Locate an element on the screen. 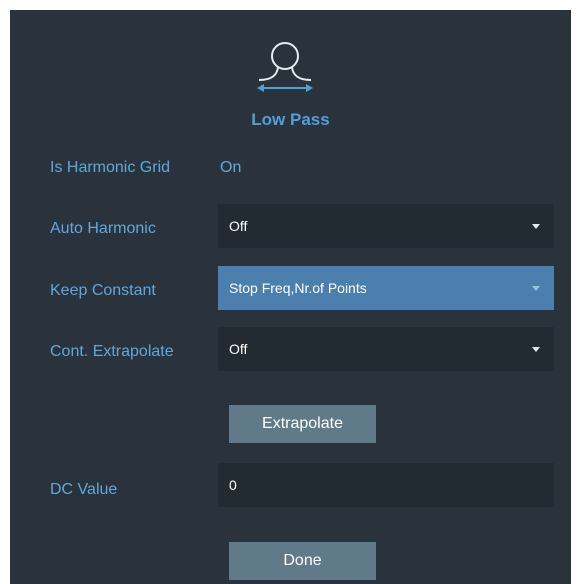 The width and height of the screenshot is (581, 584). auto-harmonic-dropdown: Off is located at coordinates (386, 226).